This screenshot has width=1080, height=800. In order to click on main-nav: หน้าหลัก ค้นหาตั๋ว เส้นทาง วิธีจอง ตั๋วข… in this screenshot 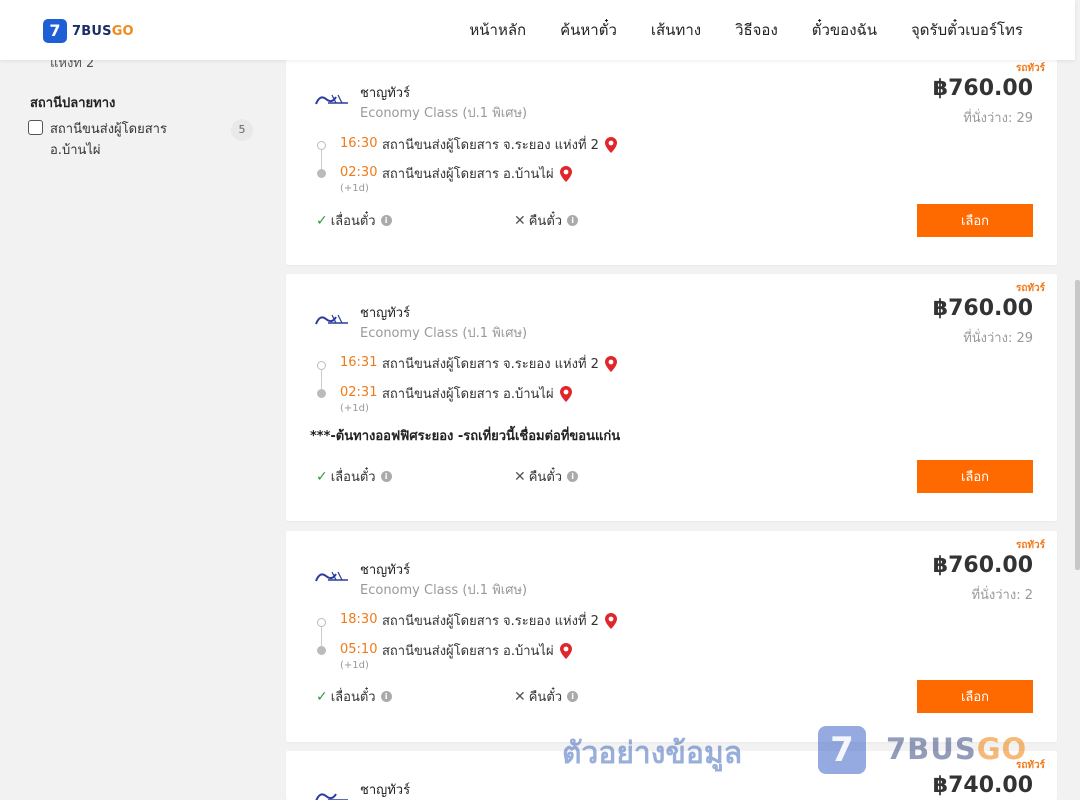, I will do `click(729, 30)`.